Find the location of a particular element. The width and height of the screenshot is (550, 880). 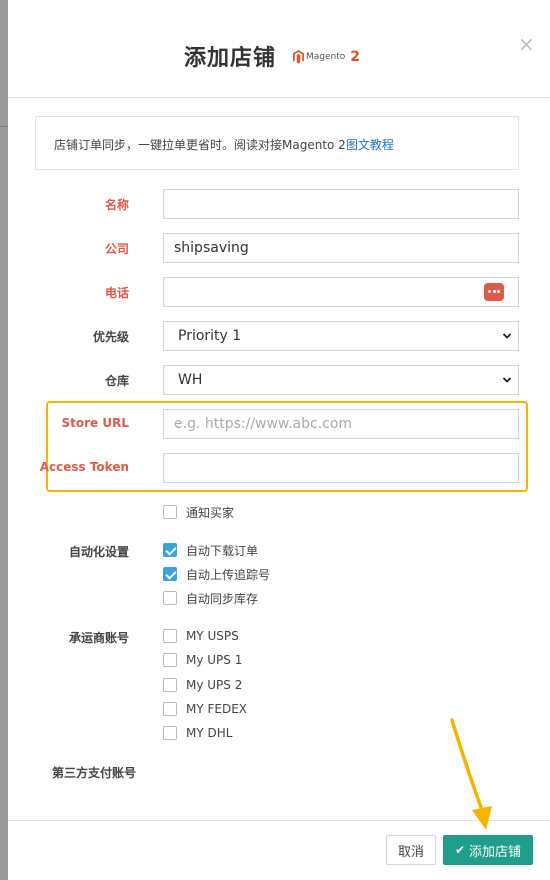

carrier-name: My UPS 1 is located at coordinates (214, 660).